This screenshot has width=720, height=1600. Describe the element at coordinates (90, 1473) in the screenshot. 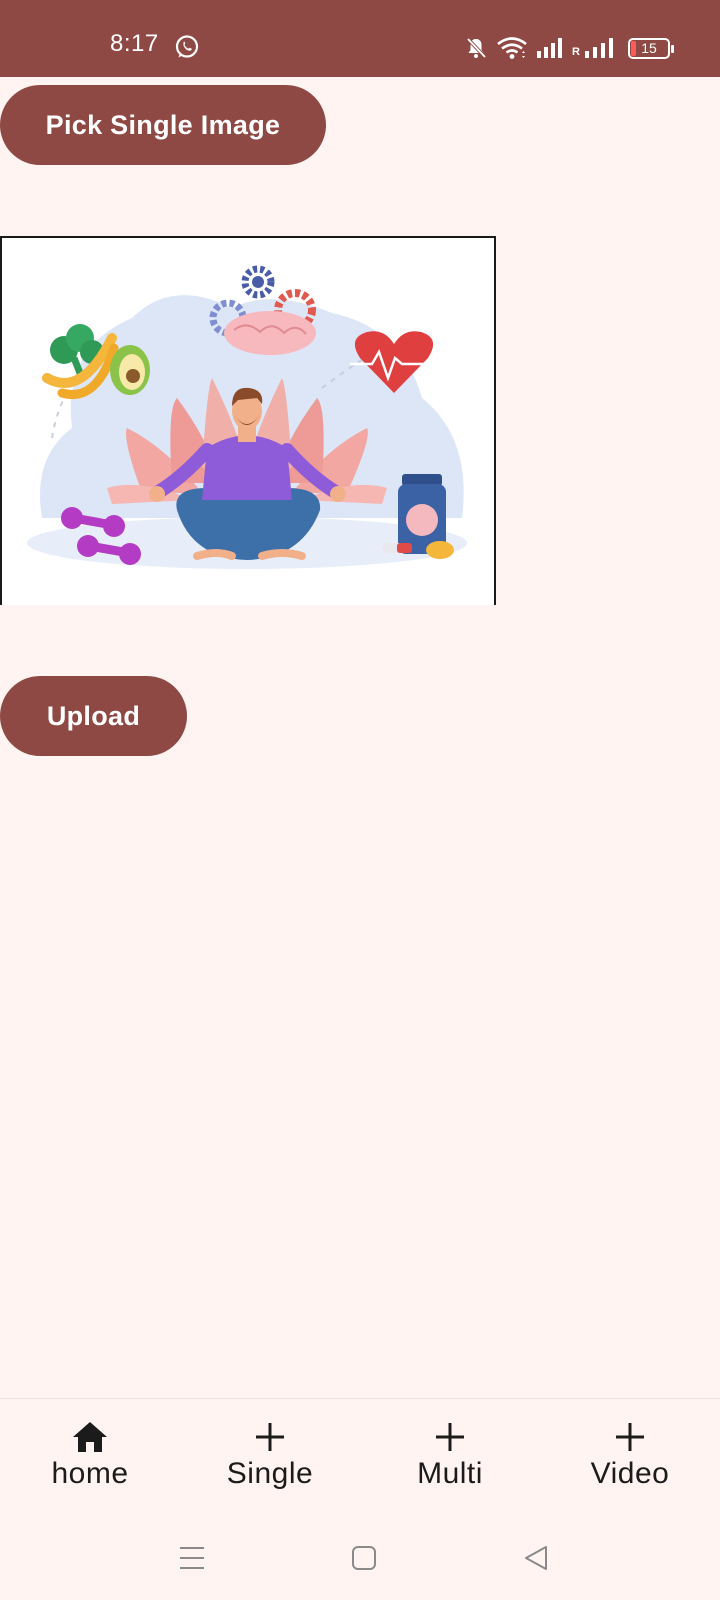

I see `nav-label-home: home` at that location.